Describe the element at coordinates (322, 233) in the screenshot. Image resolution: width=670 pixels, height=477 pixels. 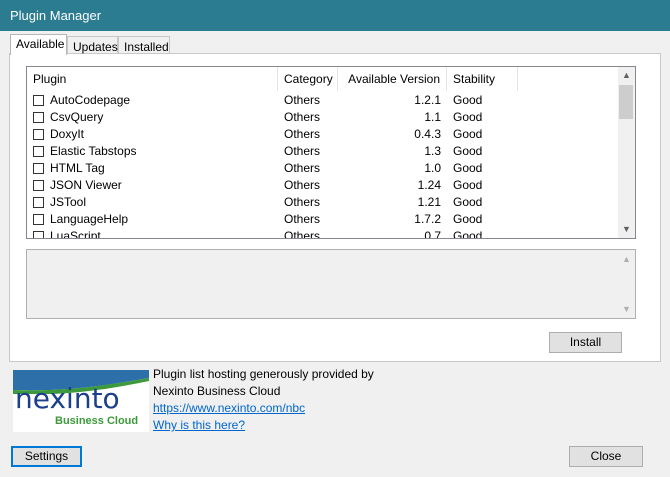
I see `table-row: LuaScript Others 0.7 Good` at that location.